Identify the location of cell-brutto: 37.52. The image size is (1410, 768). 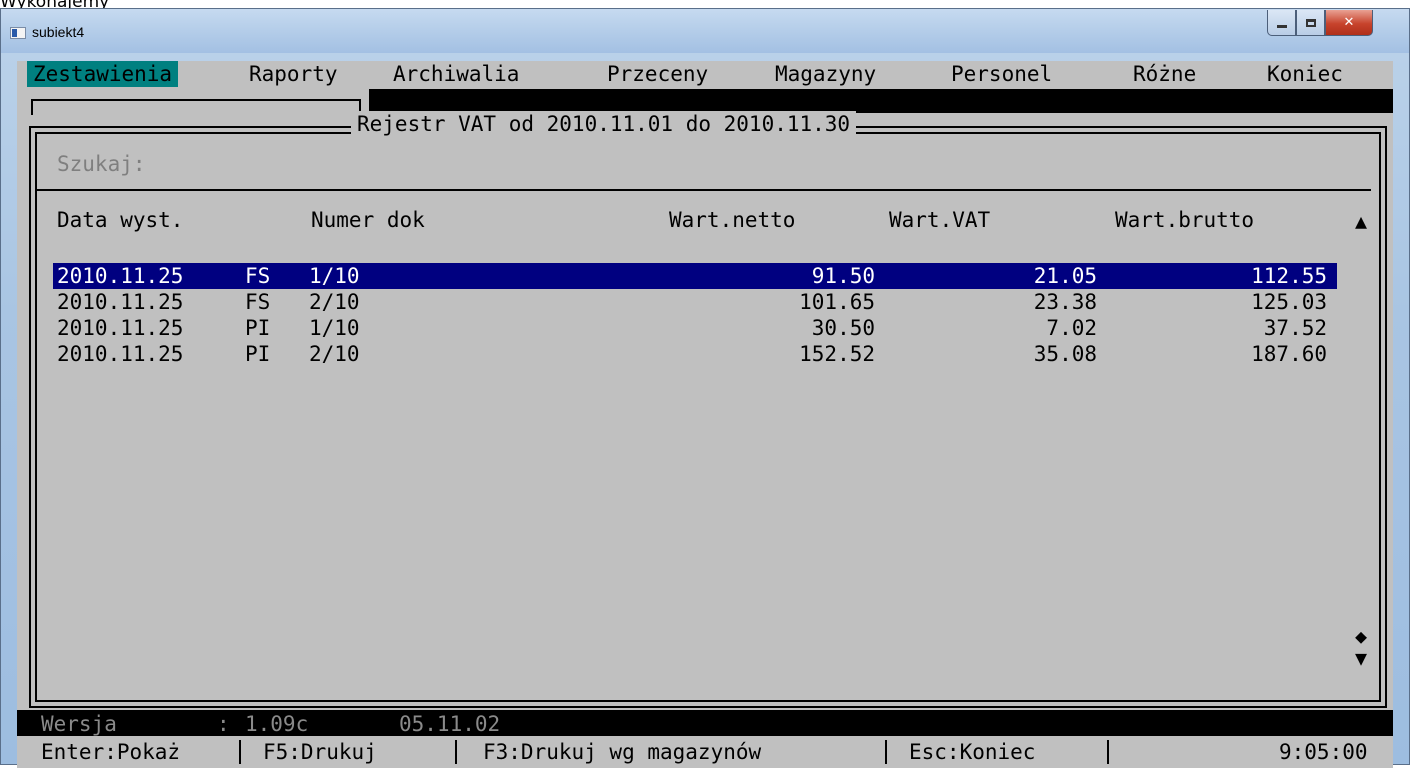
(1295, 328).